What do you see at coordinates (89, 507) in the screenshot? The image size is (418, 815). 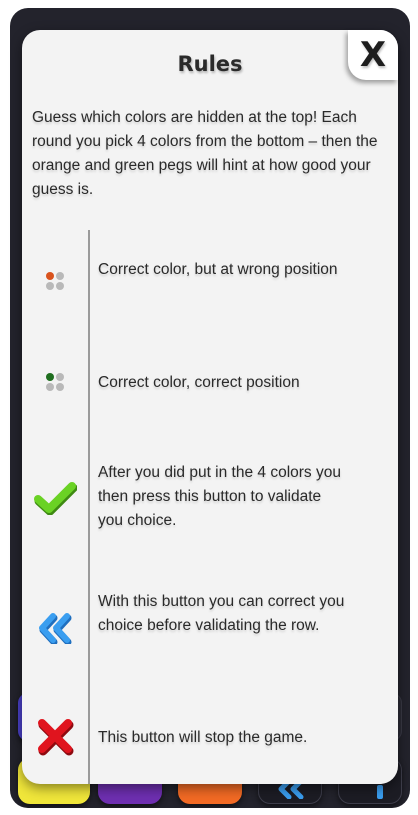 I see `divider` at bounding box center [89, 507].